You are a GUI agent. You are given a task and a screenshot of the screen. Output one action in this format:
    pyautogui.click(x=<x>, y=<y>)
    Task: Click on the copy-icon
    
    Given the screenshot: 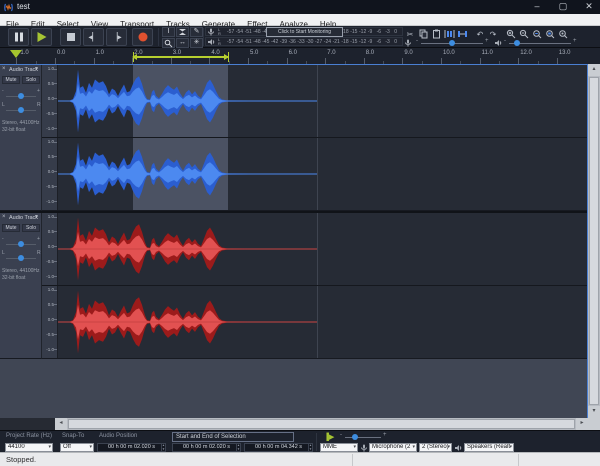 What is the action you would take?
    pyautogui.click(x=423, y=34)
    